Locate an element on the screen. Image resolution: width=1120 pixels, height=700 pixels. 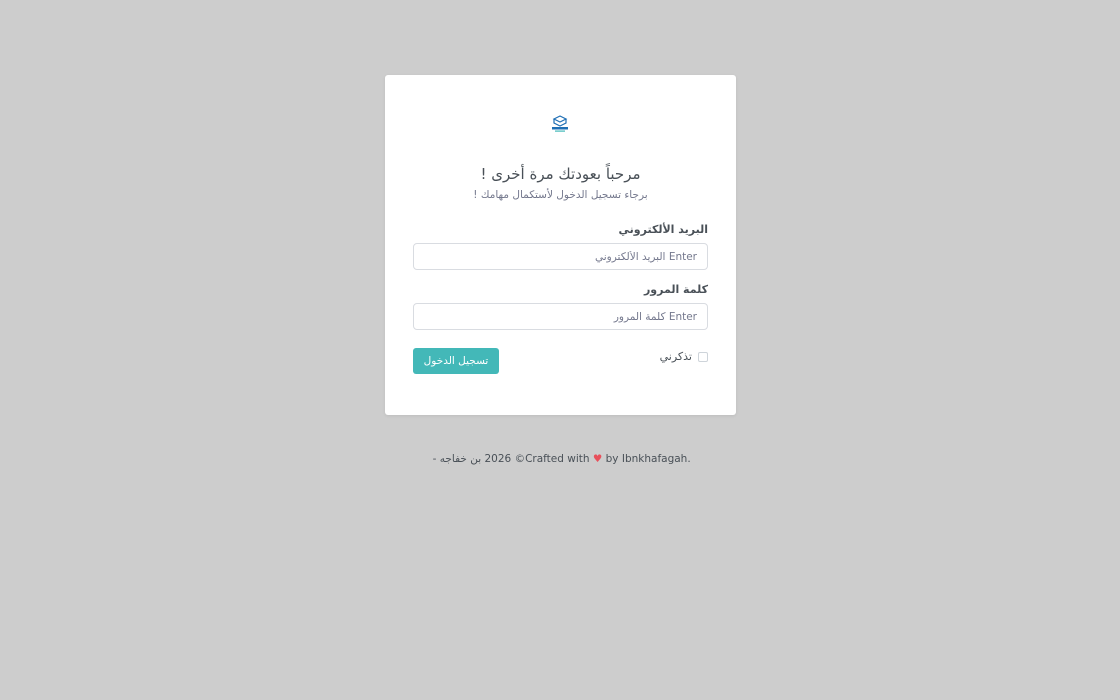
footer-copyright: © 2026 بن خفاجه - is located at coordinates (477, 459).